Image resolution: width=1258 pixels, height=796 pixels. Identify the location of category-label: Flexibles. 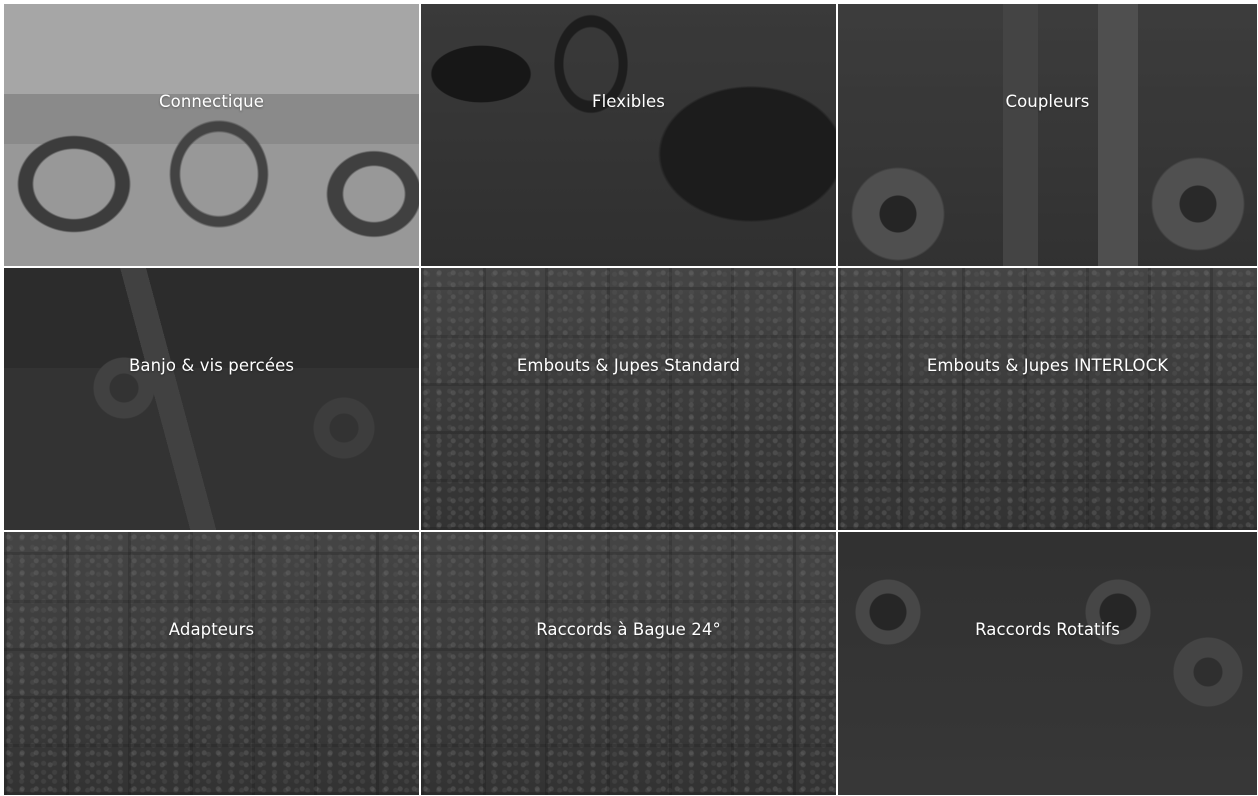
(628, 101).